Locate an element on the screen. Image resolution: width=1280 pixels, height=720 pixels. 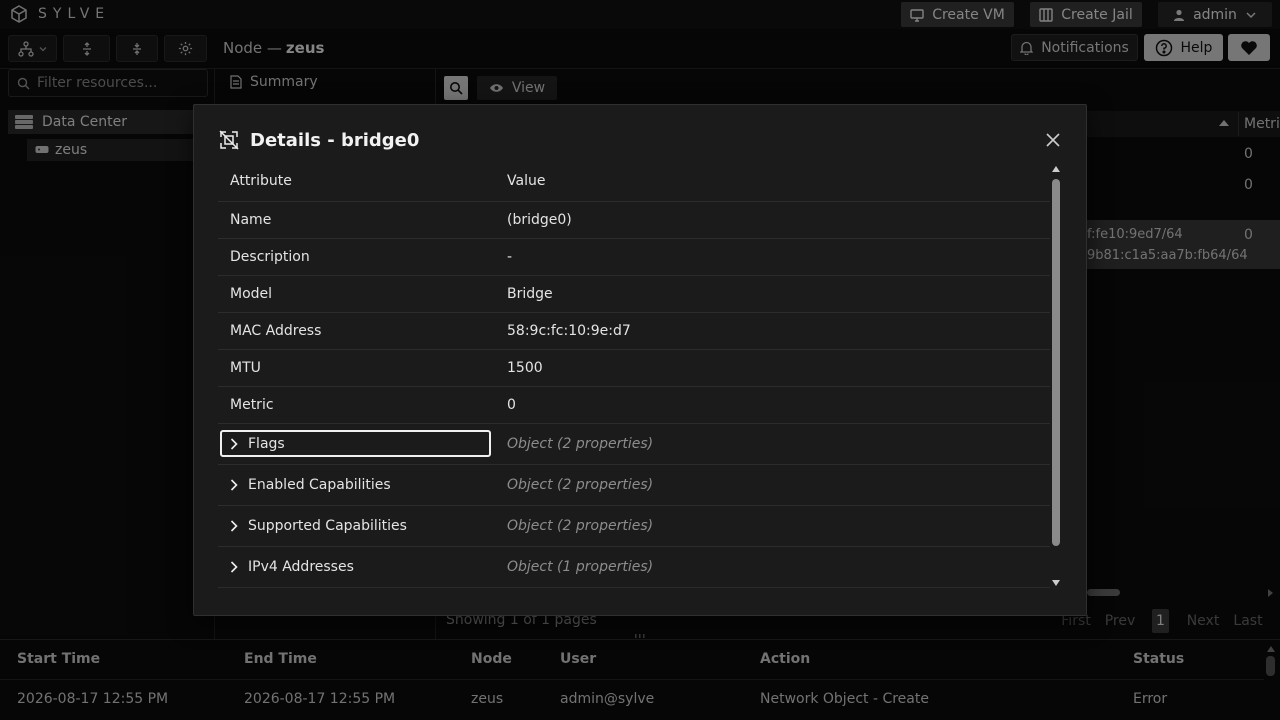
attribute-value: (bridge0) is located at coordinates (539, 220).